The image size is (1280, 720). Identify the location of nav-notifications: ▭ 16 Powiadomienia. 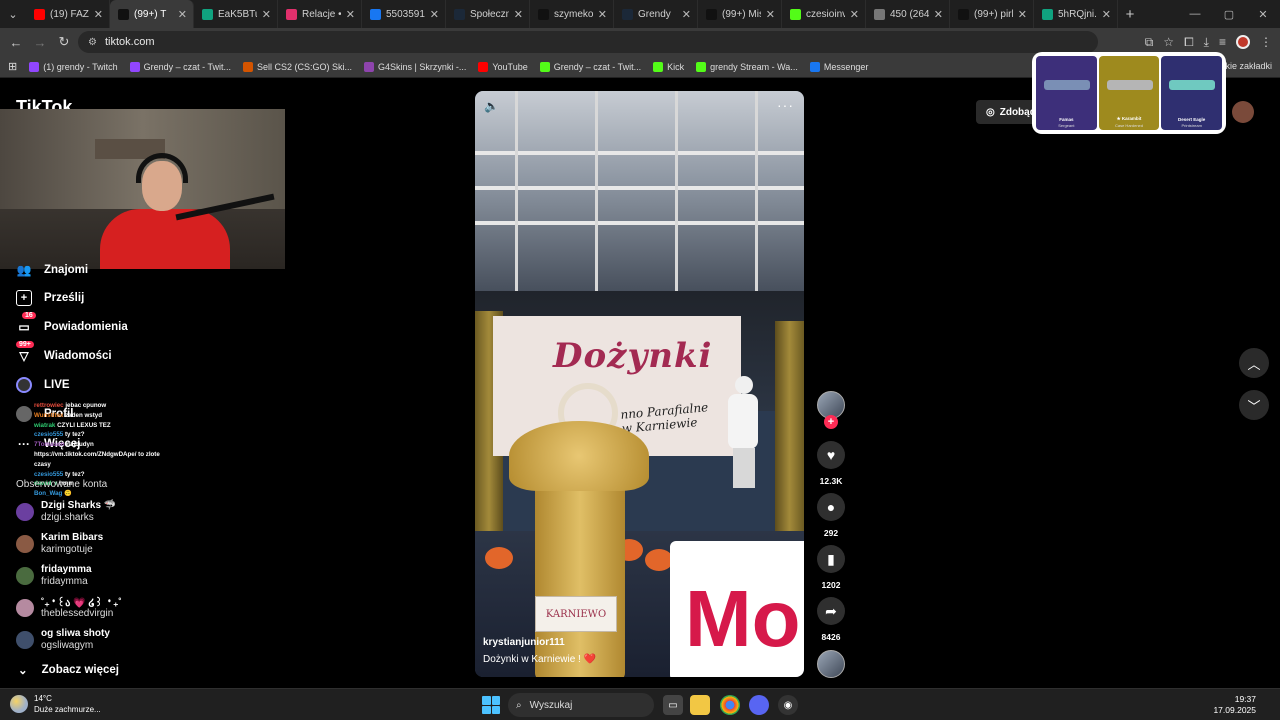
(72, 323).